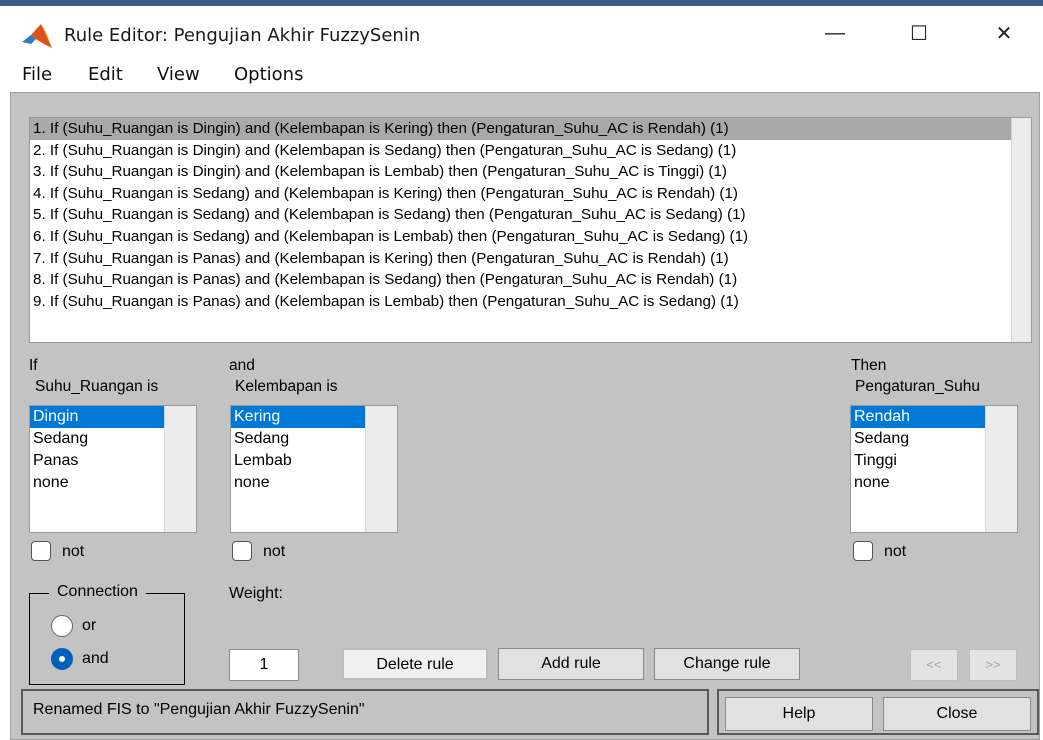  I want to click on delete-rule-button: Delete rule, so click(415, 664).